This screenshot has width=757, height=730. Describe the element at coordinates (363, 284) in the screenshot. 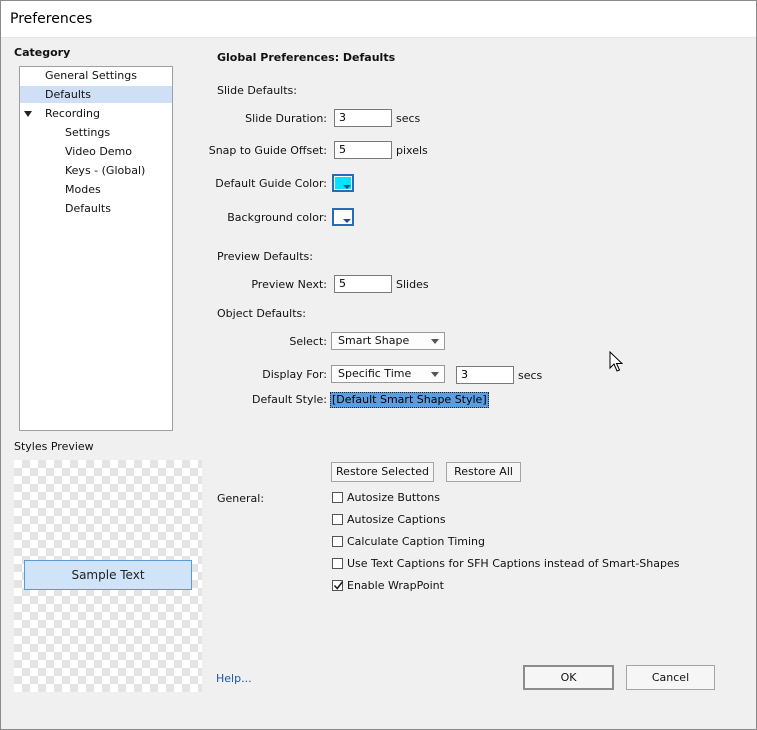

I see `preview-next-input` at that location.